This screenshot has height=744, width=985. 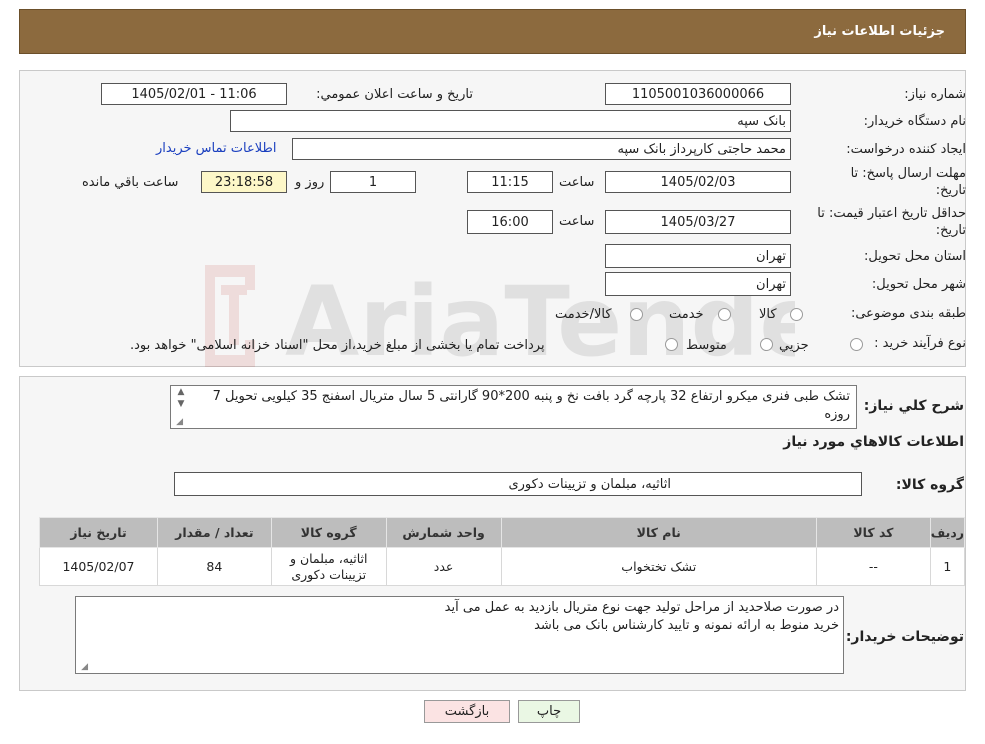 I want to click on category-goods-radio, so click(x=796, y=314).